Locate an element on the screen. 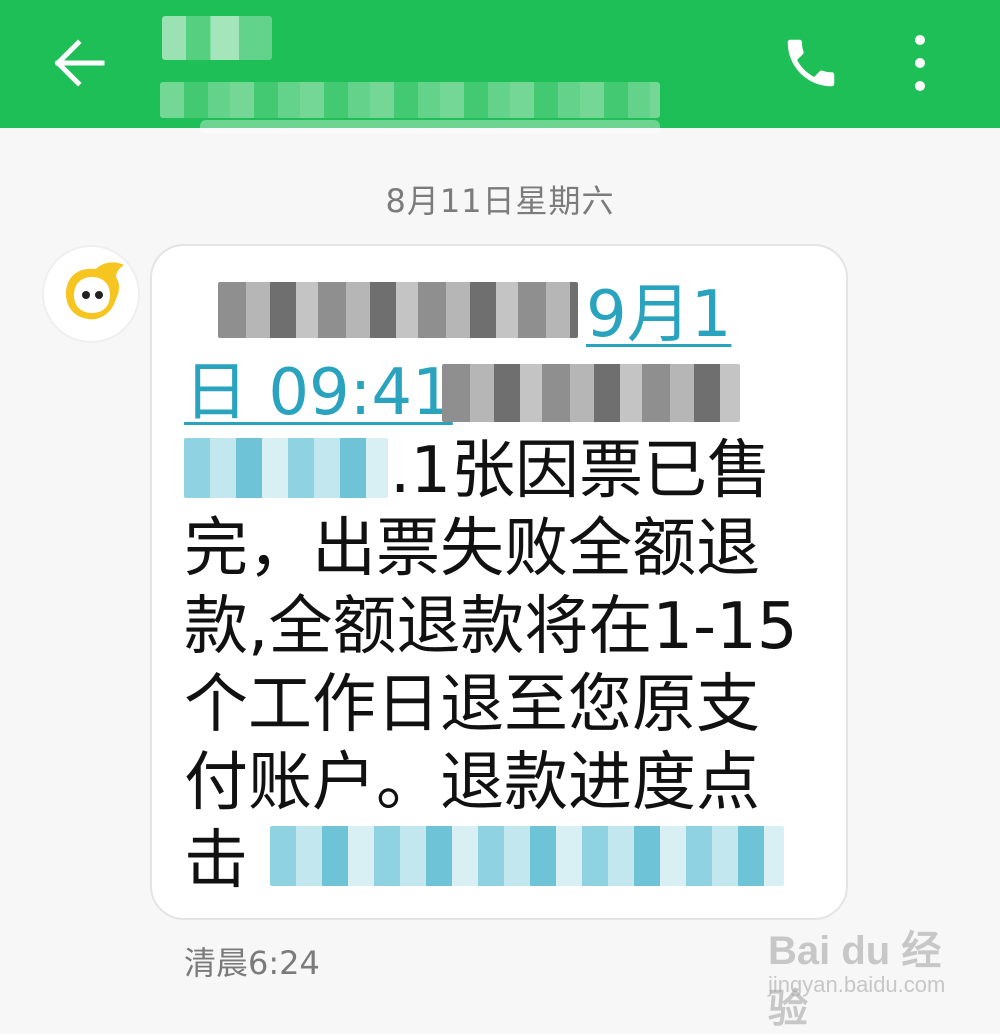 The width and height of the screenshot is (1000, 1034). message-line-1: 9月1 is located at coordinates (658, 315).